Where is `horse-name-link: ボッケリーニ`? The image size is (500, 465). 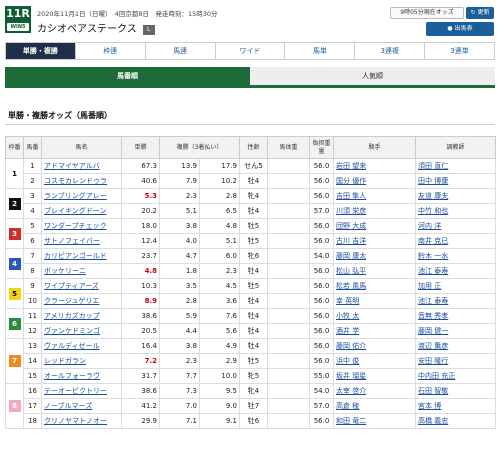
horse-name-link: ボッケリーニ is located at coordinates (65, 271).